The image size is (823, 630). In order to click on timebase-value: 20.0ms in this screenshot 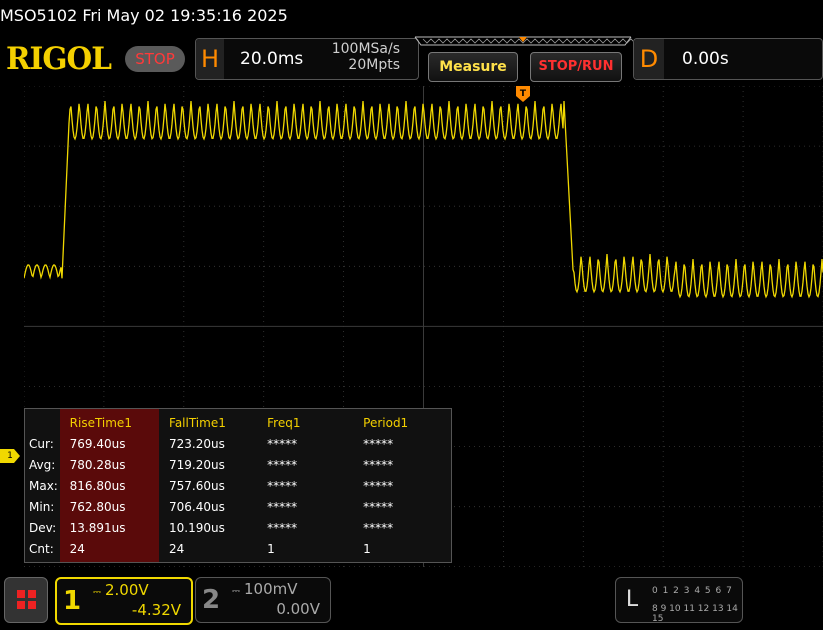, I will do `click(272, 59)`.